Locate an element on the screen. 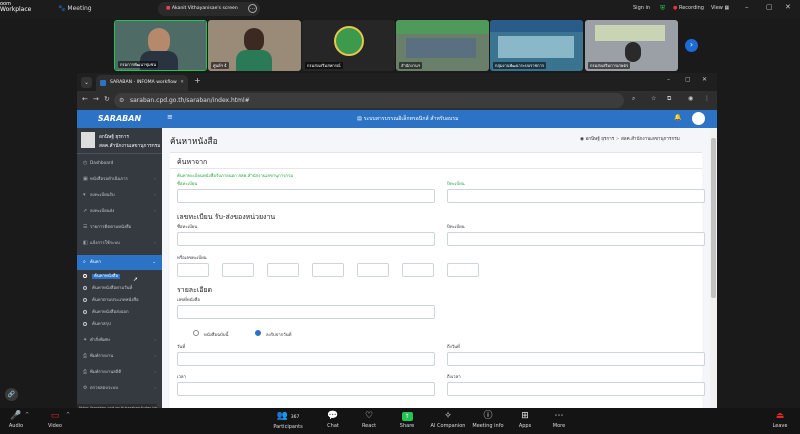 The width and height of the screenshot is (800, 434). url-input: ⚙ saraban.cpd.go.th/saraban/index.html# is located at coordinates (369, 100).